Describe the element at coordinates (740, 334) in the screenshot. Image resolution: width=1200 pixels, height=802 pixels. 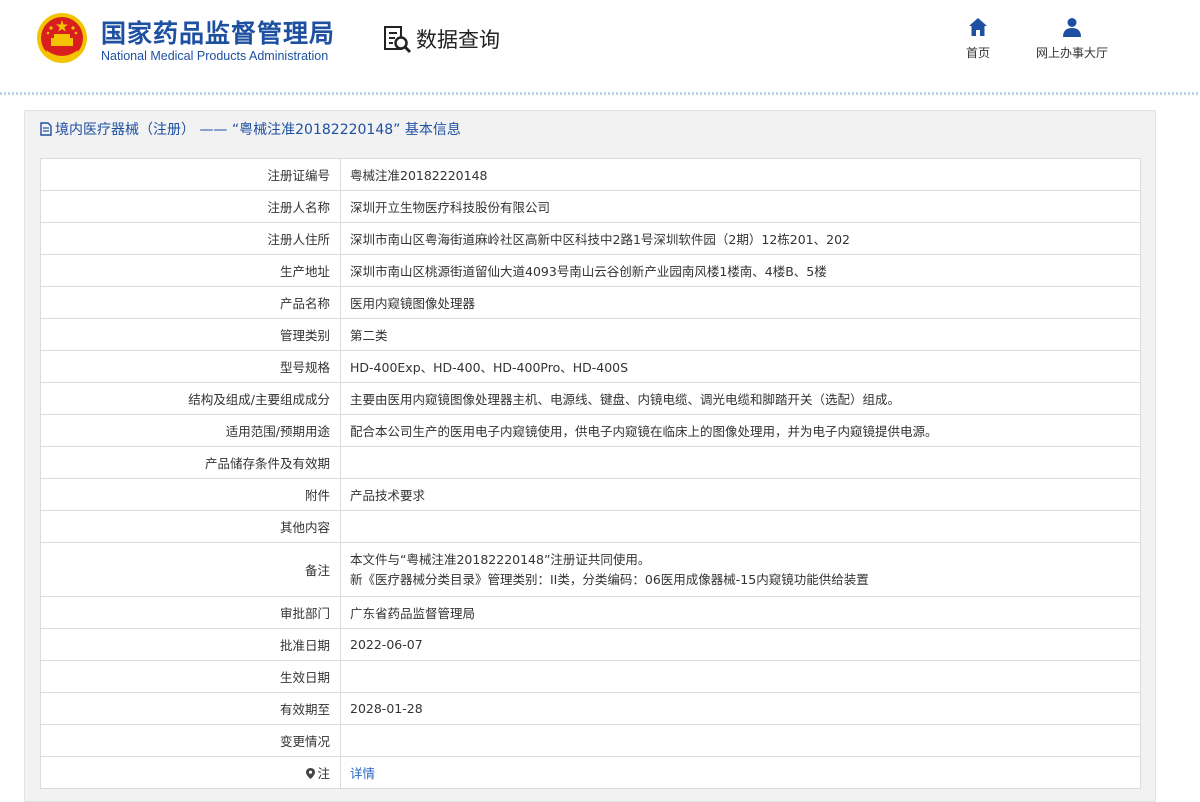
I see `field-value: 第二类` at that location.